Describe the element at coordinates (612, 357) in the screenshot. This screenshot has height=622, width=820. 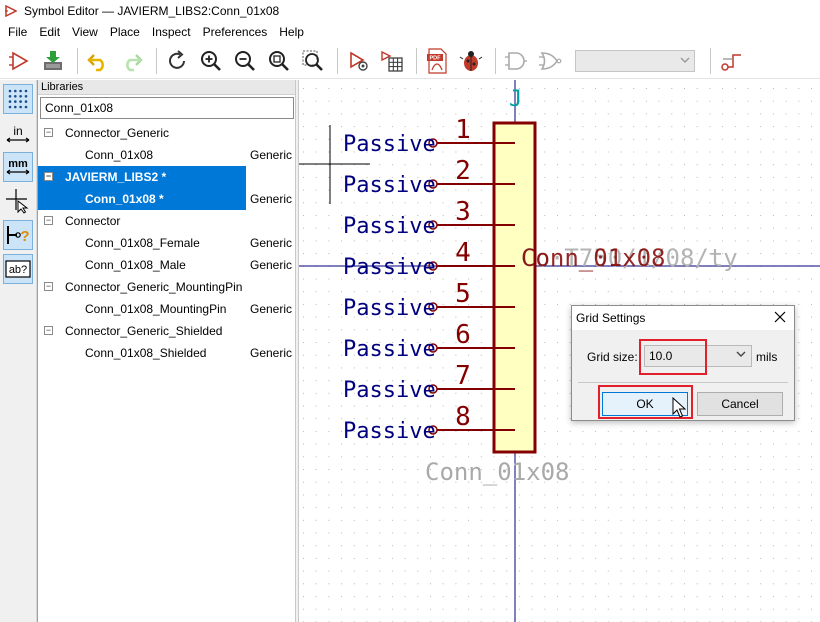
I see `grid-size-label: Grid size:` at that location.